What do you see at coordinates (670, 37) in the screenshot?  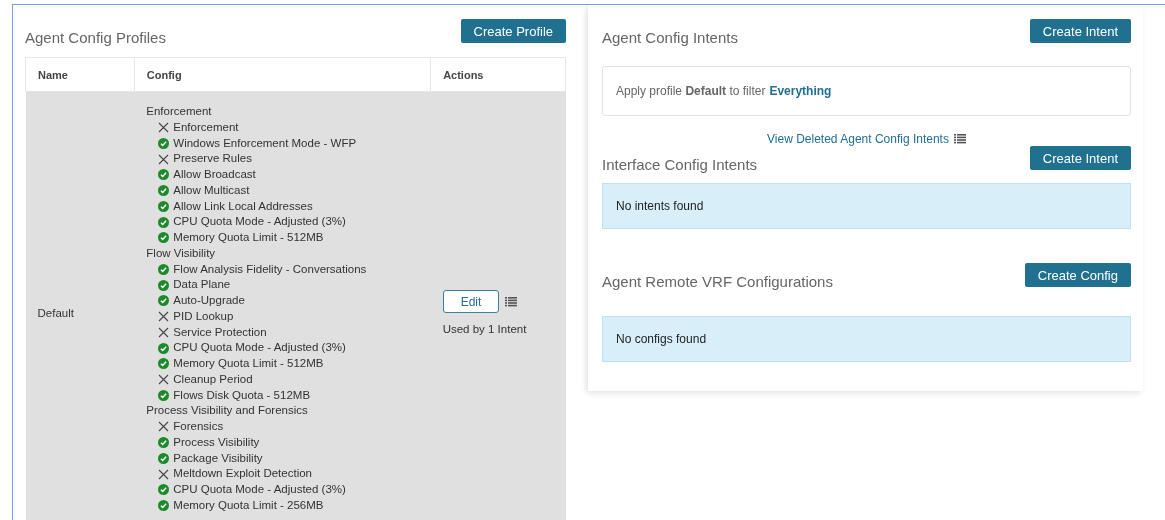 I see `section-title: Agent Config Intents` at bounding box center [670, 37].